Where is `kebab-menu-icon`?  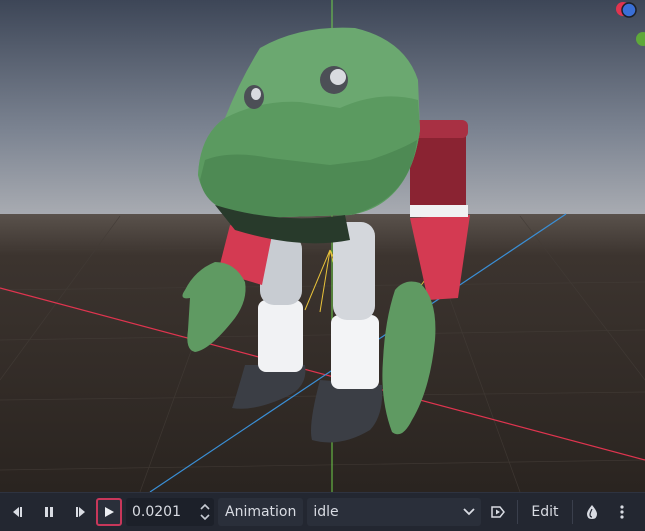
kebab-menu-icon is located at coordinates (621, 512).